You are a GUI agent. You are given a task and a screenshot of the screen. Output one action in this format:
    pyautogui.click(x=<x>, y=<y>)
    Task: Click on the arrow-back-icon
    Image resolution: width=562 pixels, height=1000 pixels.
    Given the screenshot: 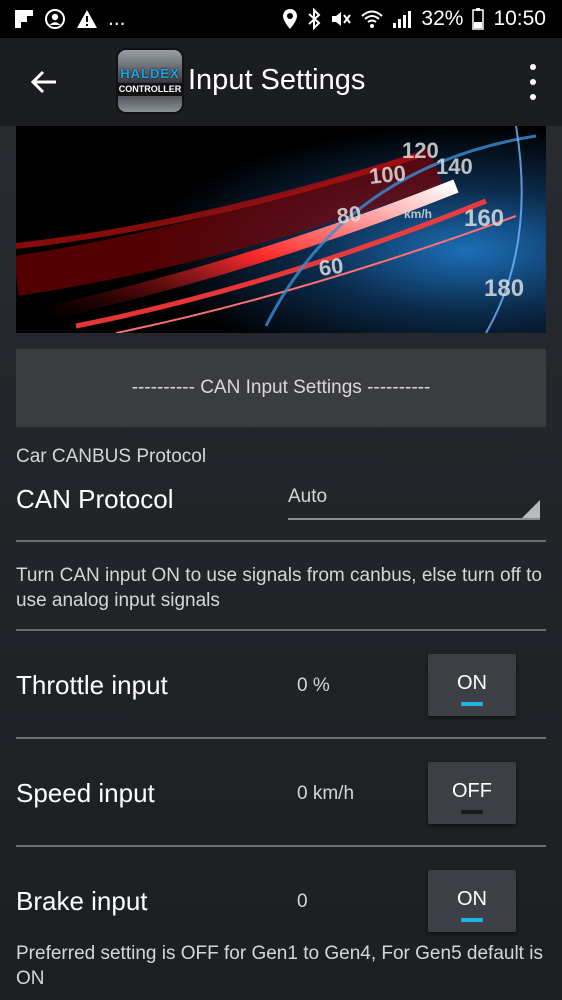 What is the action you would take?
    pyautogui.click(x=43, y=82)
    